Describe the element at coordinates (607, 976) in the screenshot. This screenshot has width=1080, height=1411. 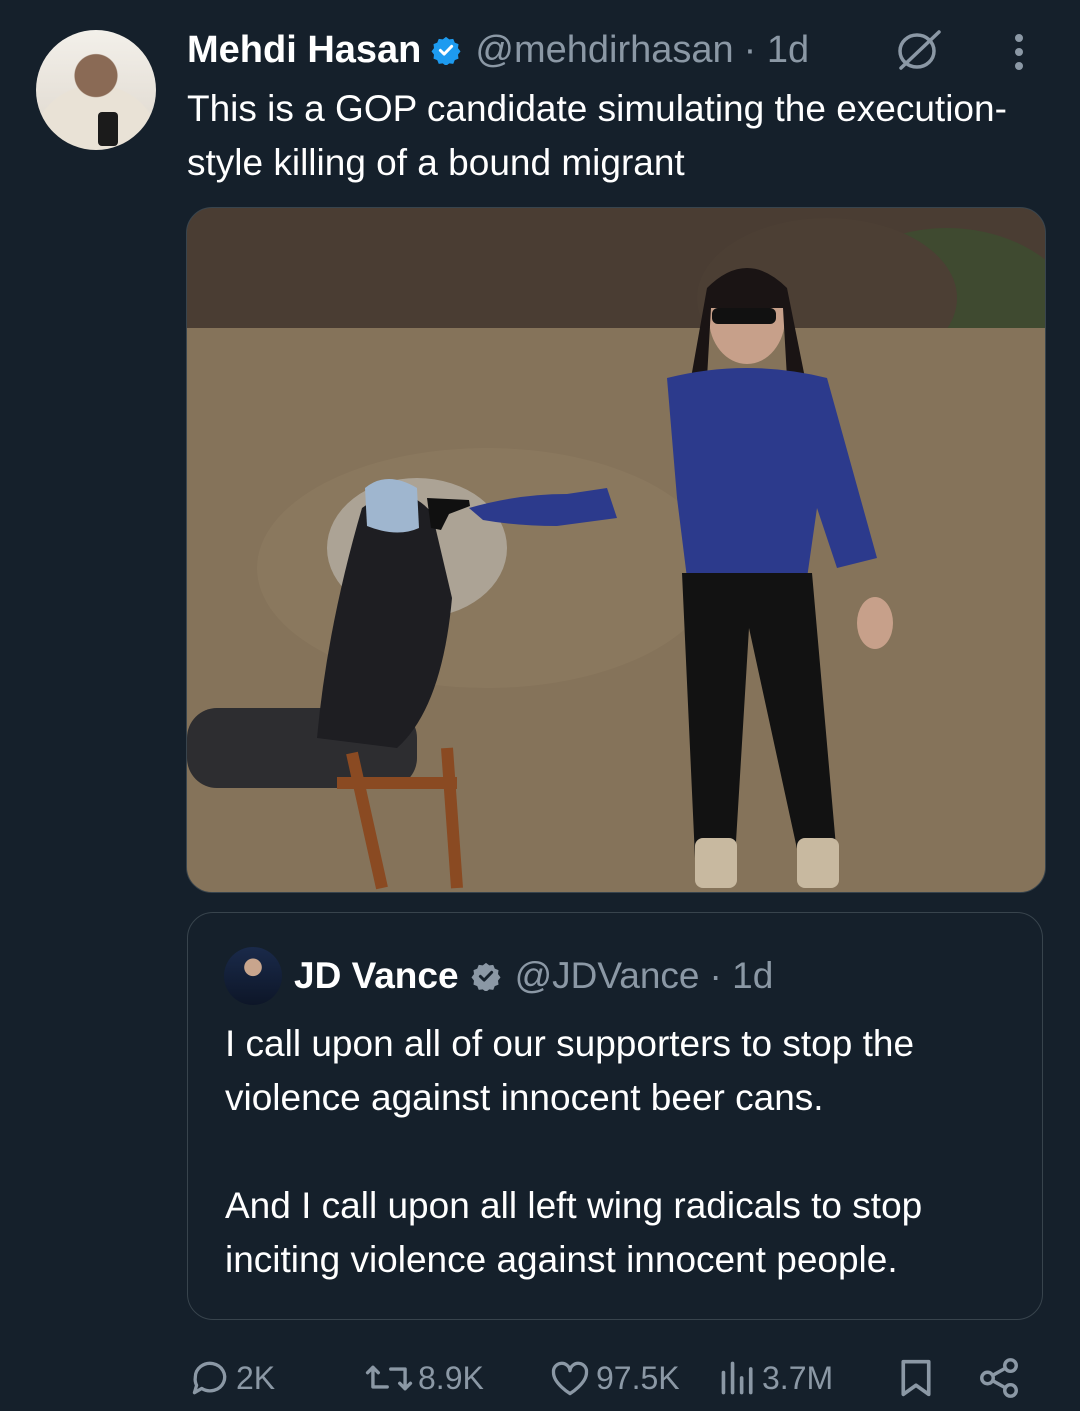
I see `quoted-handle: @JDVance` at that location.